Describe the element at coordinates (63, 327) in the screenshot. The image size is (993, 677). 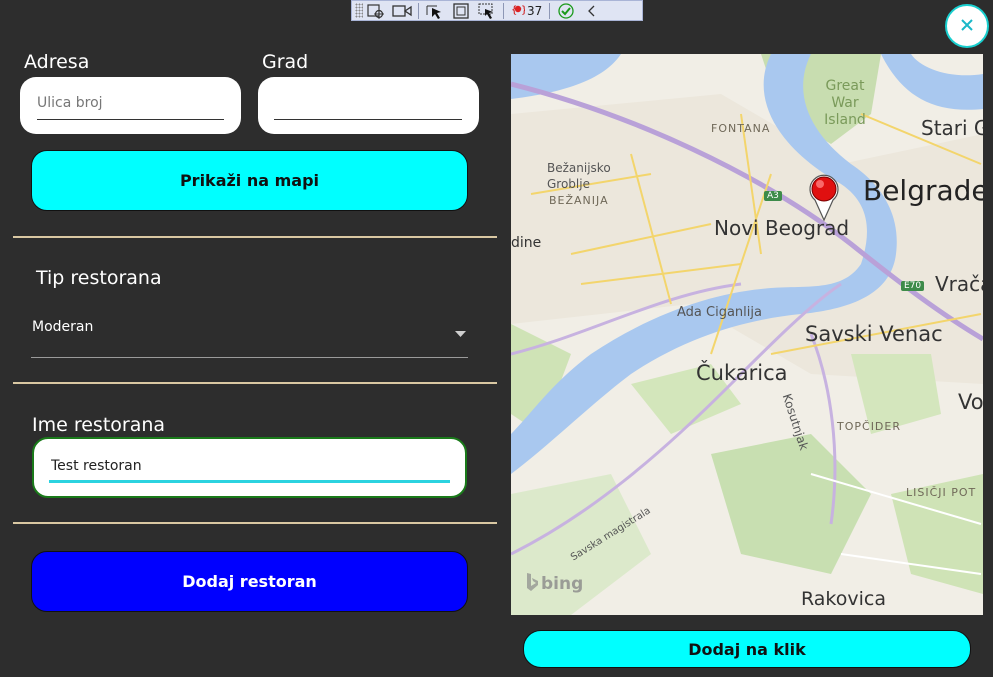
I see `restaurant-type-selected: Moderan` at that location.